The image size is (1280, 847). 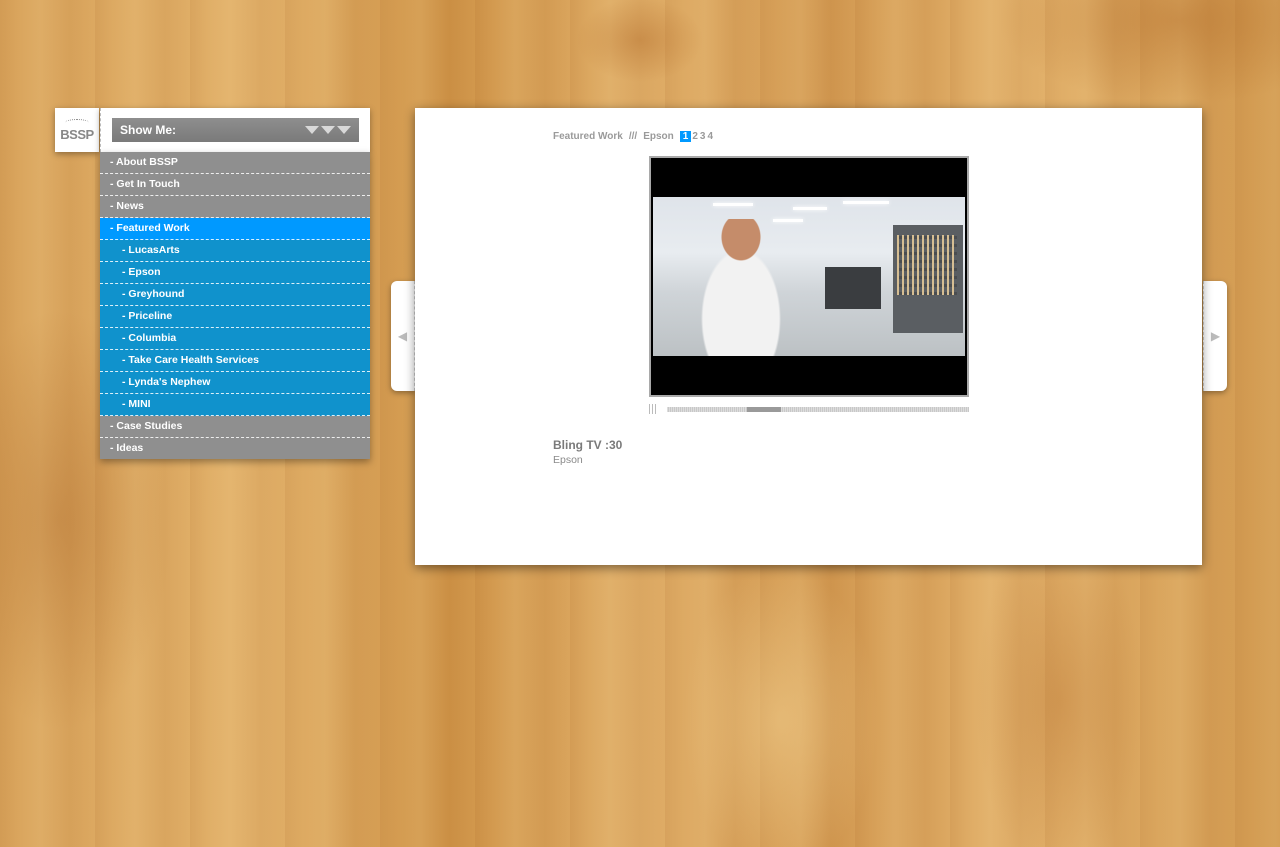 I want to click on logo: BSSP, so click(x=77, y=130).